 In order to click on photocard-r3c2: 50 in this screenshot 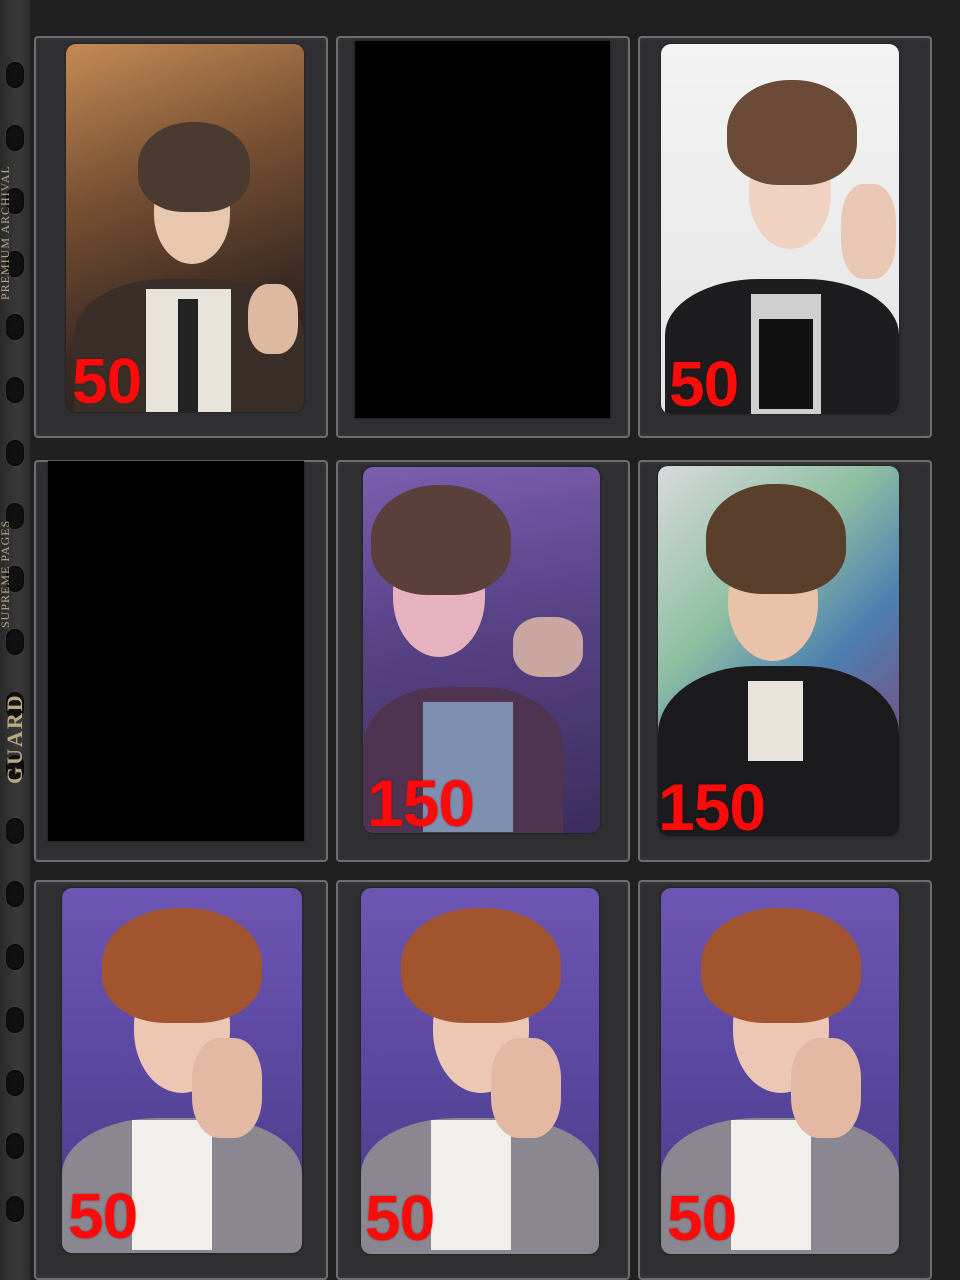, I will do `click(480, 1071)`.